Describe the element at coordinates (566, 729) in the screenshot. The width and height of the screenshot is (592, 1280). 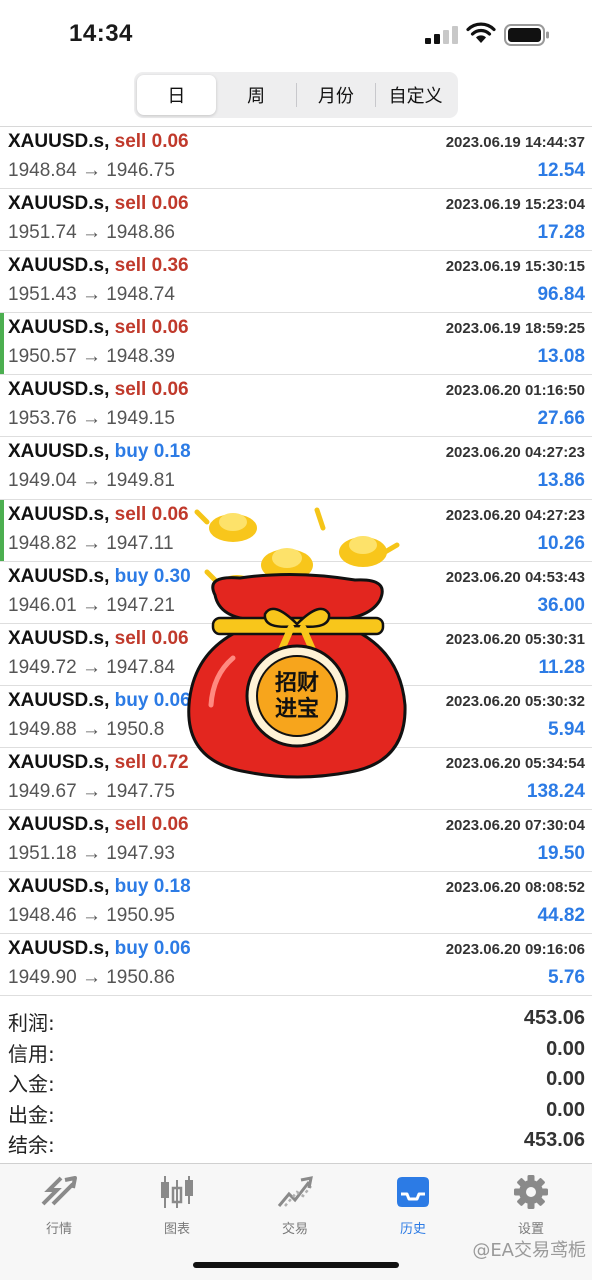
I see `trade-profit: 5.94` at that location.